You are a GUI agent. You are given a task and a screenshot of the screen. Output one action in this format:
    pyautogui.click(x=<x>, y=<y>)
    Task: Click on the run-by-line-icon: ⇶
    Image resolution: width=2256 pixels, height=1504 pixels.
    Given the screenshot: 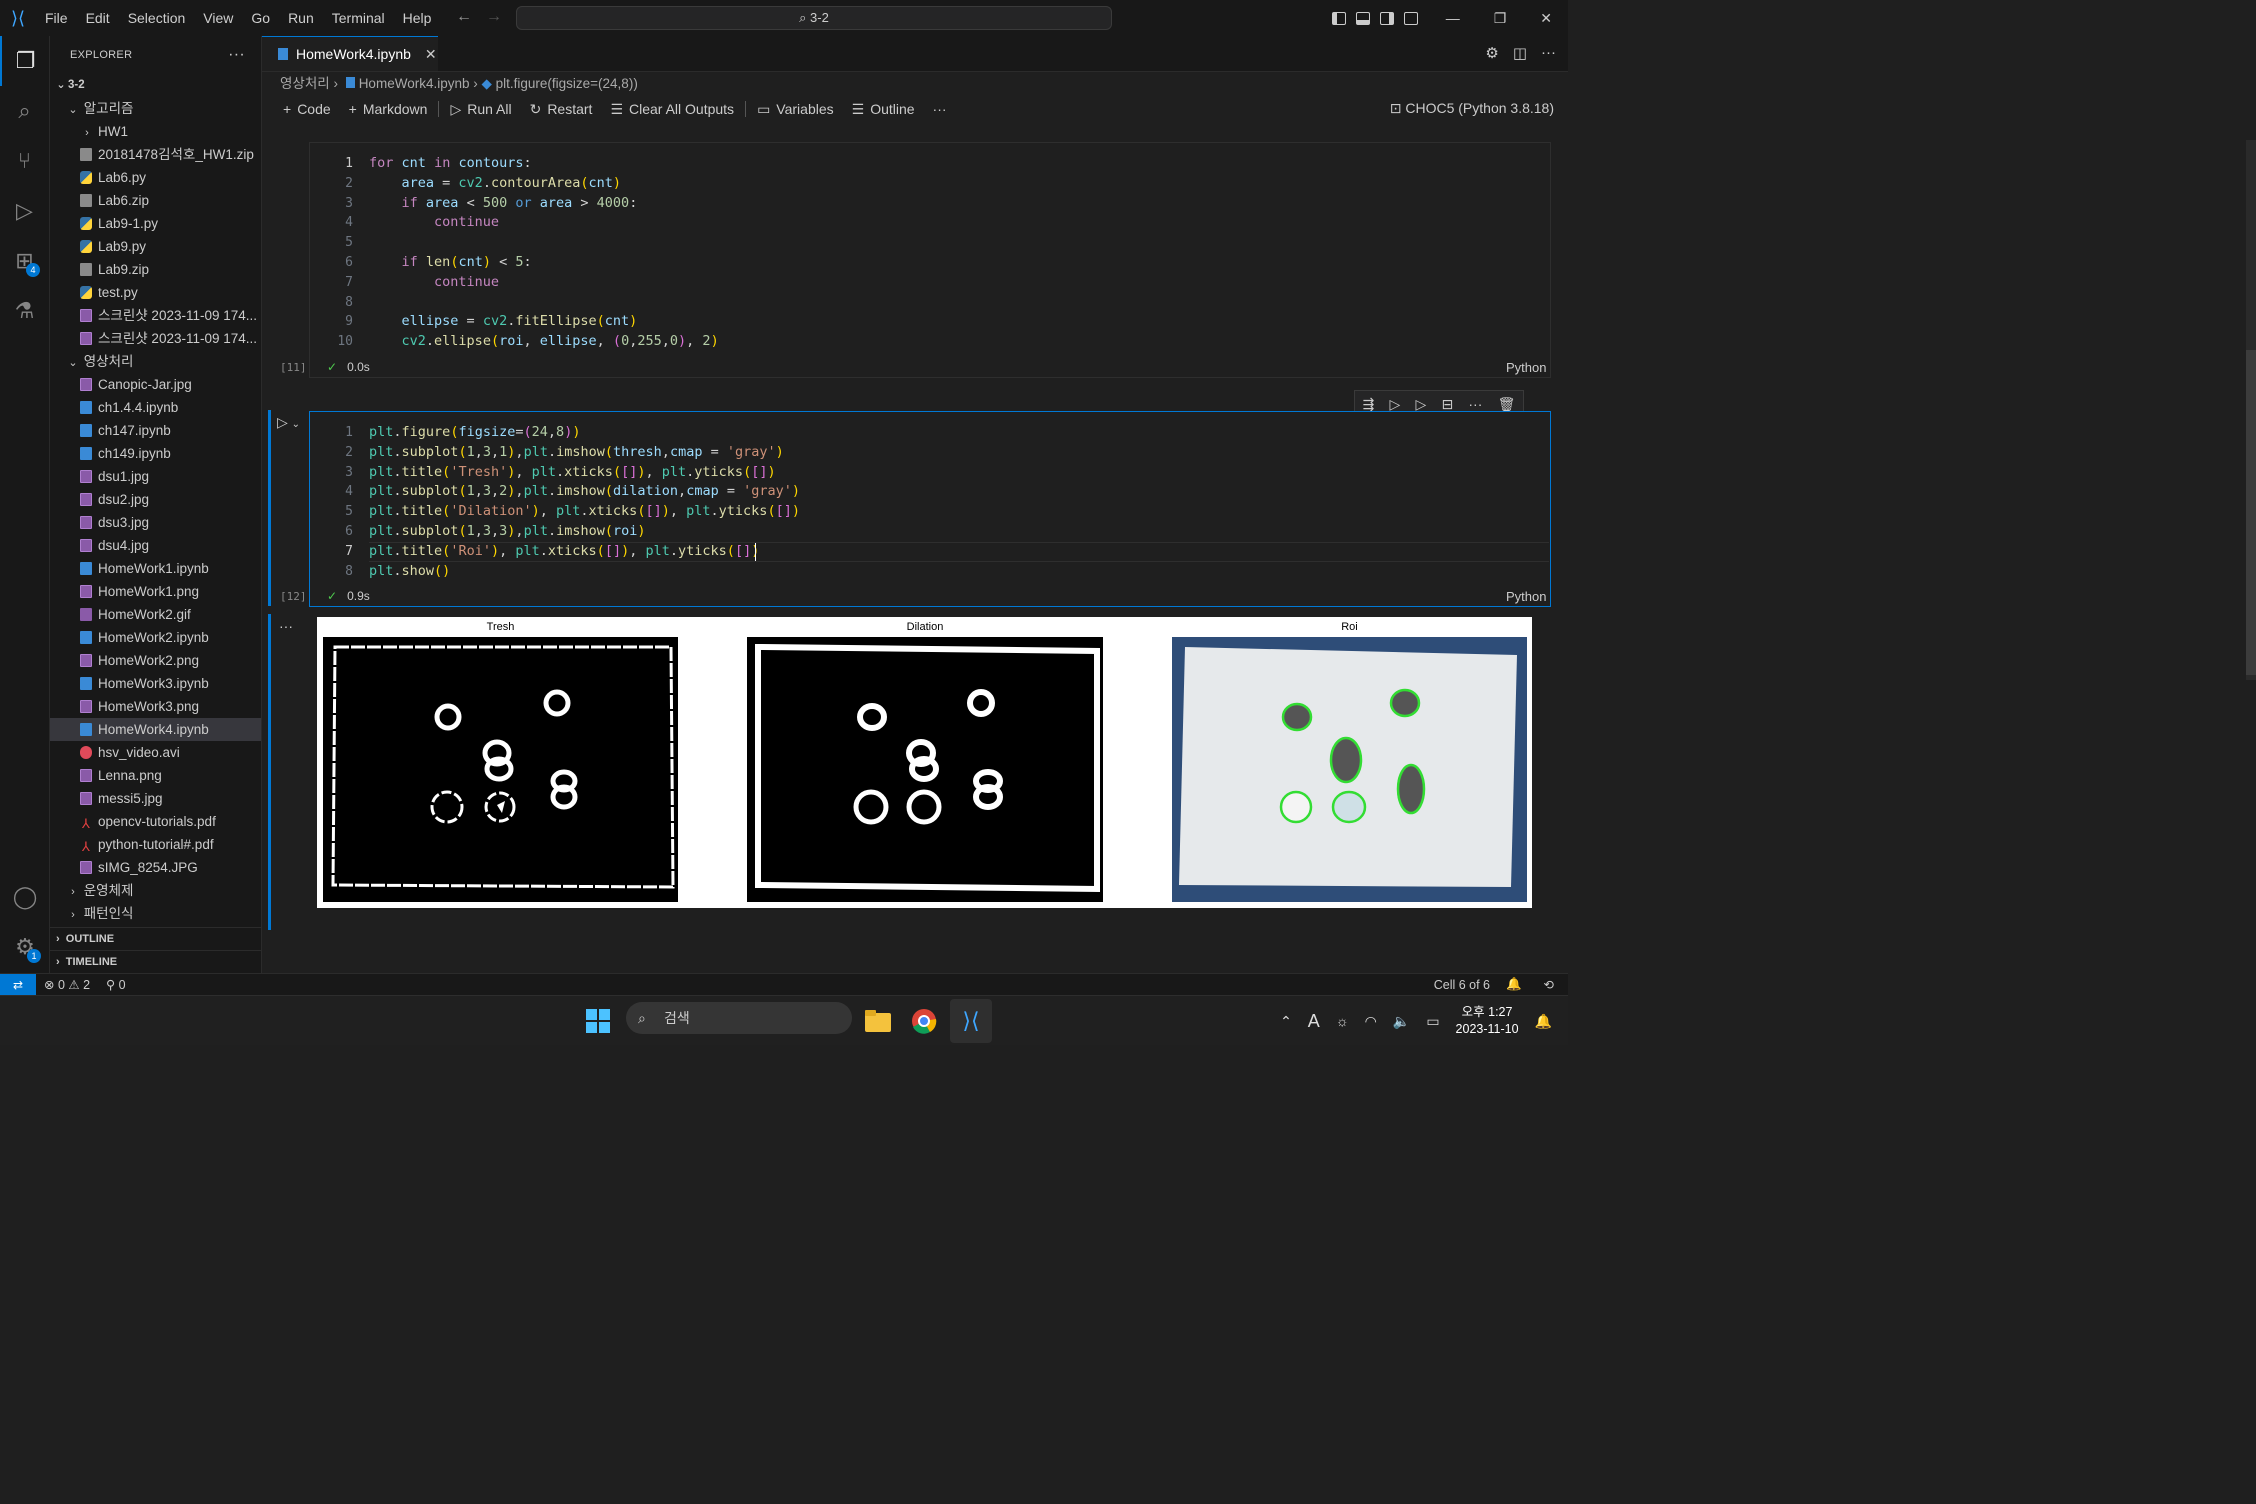 What is the action you would take?
    pyautogui.click(x=1369, y=404)
    